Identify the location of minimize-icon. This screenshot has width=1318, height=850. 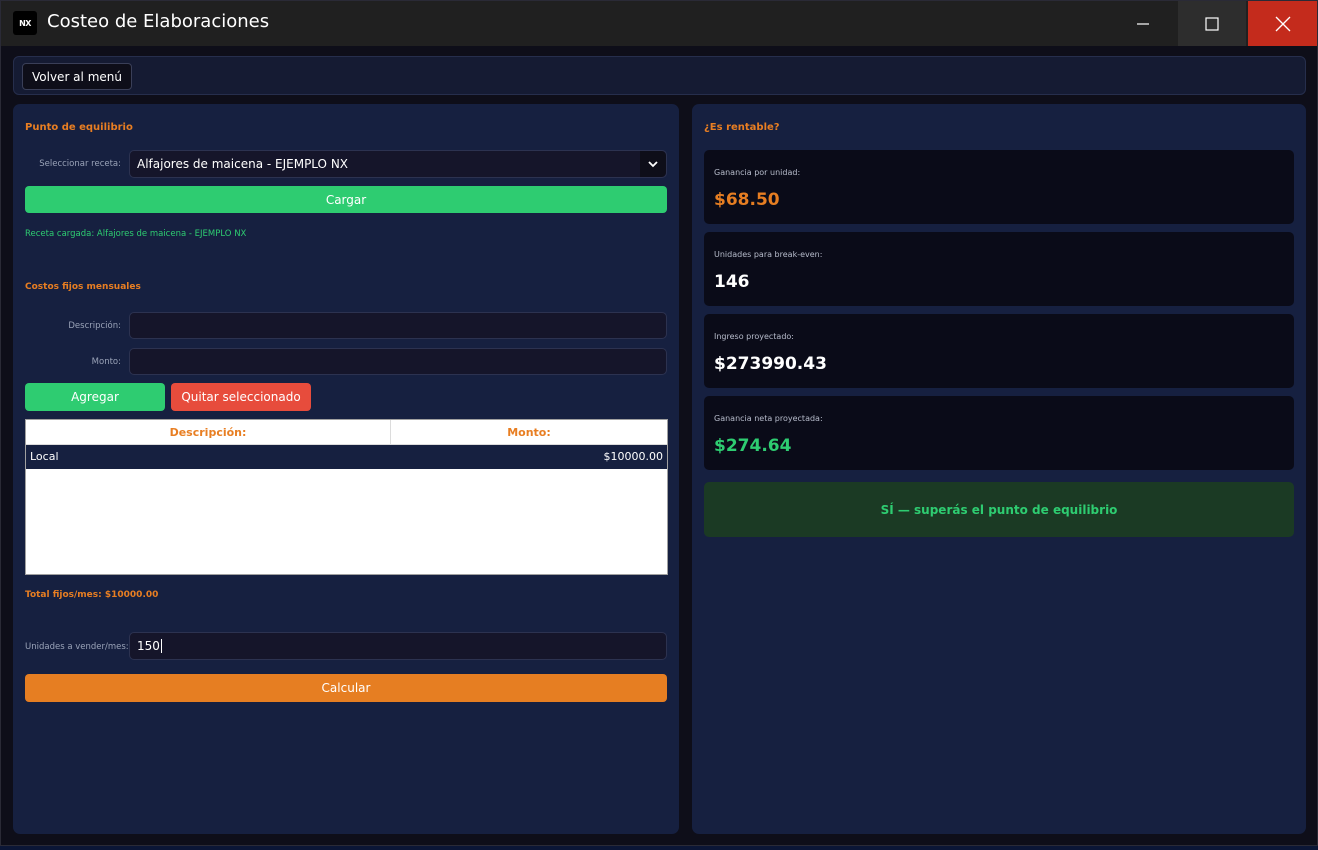
(1143, 23).